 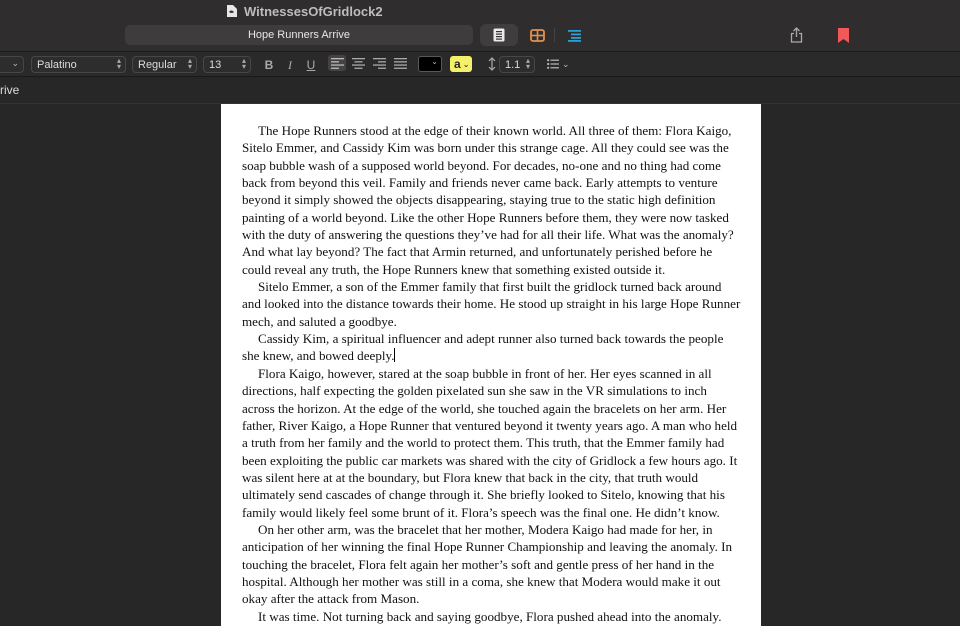 I want to click on bookmark-button, so click(x=843, y=35).